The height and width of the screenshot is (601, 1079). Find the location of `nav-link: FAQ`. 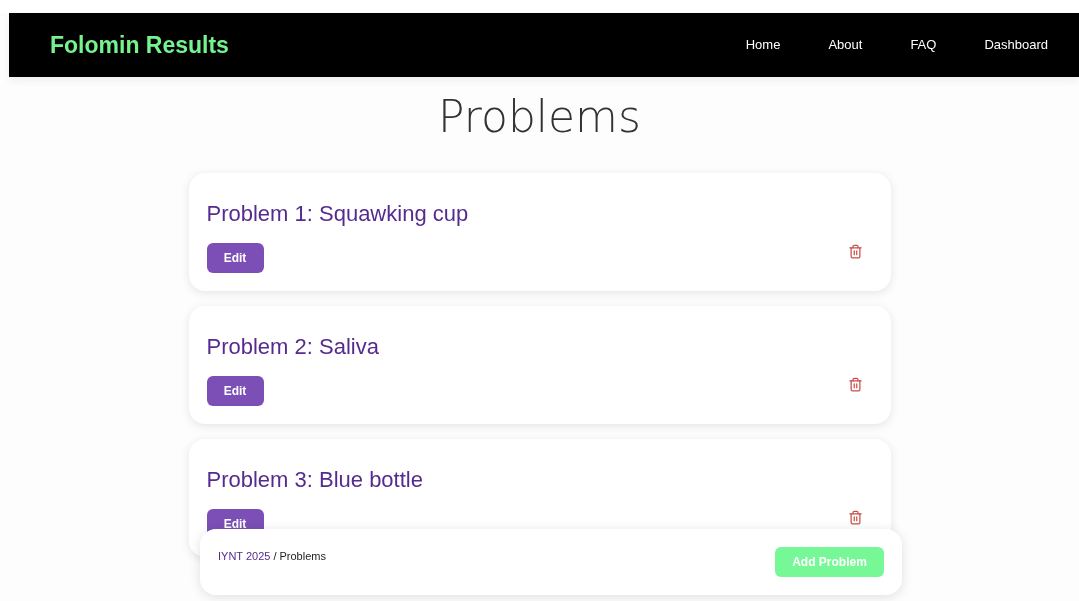

nav-link: FAQ is located at coordinates (923, 45).